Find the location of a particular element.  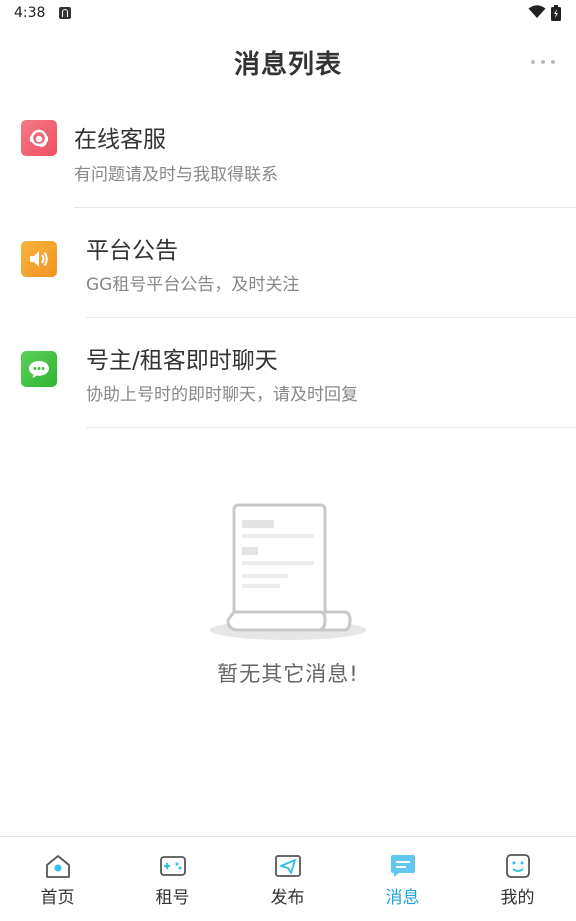

header: 消息列表 is located at coordinates (288, 63).